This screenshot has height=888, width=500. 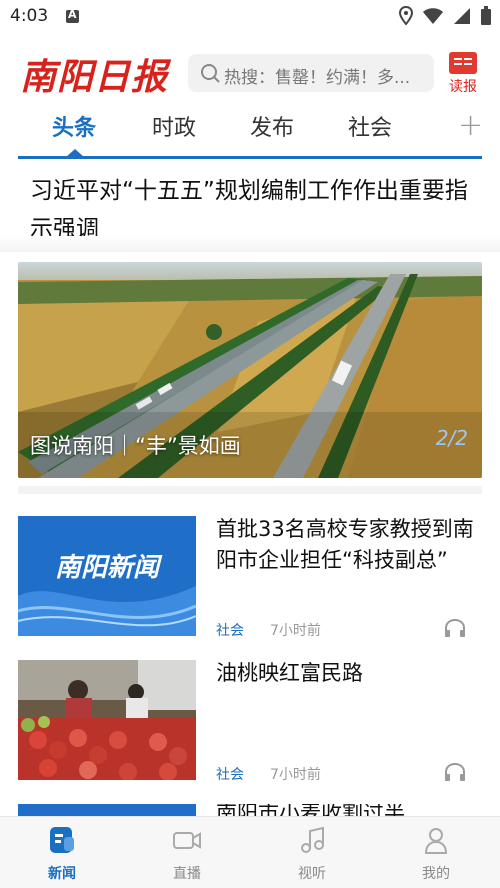 What do you see at coordinates (250, 722) in the screenshot?
I see `news-item: 油桃映红富民路 社会 7小时前` at bounding box center [250, 722].